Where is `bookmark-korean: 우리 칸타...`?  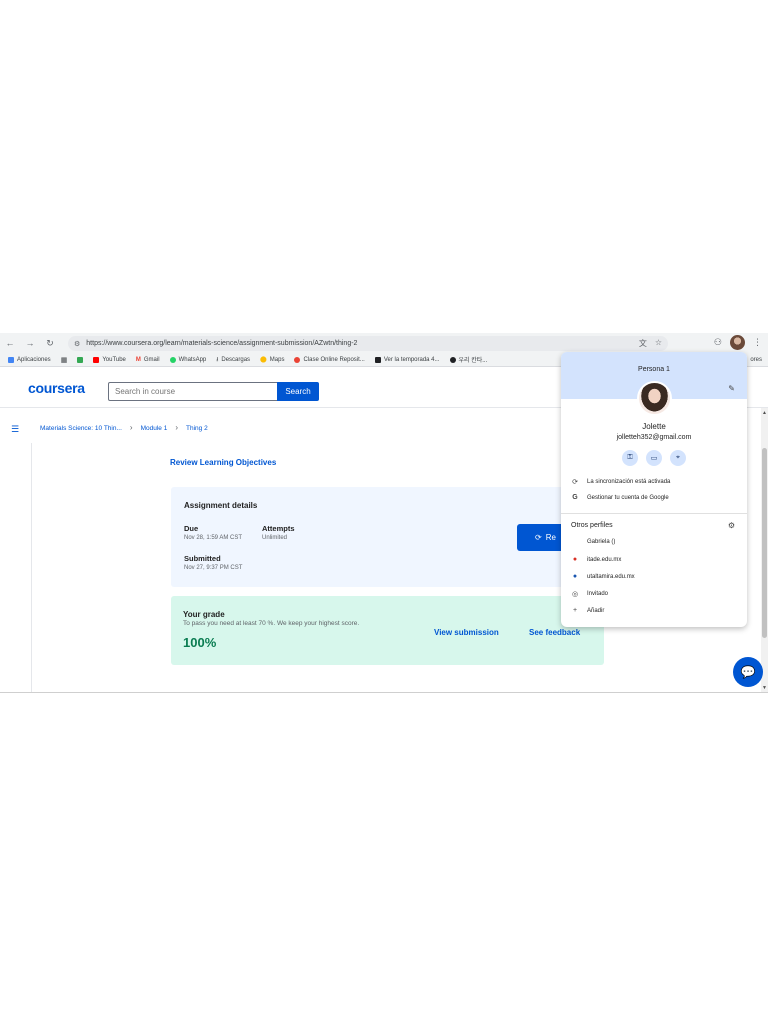
bookmark-korean: 우리 칸타... is located at coordinates (468, 359).